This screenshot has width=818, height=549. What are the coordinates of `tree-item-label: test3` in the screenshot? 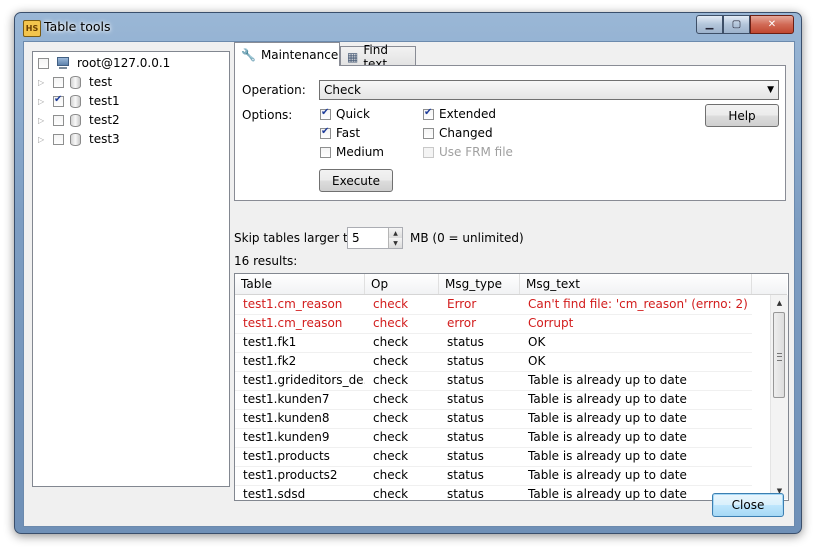 It's located at (104, 139).